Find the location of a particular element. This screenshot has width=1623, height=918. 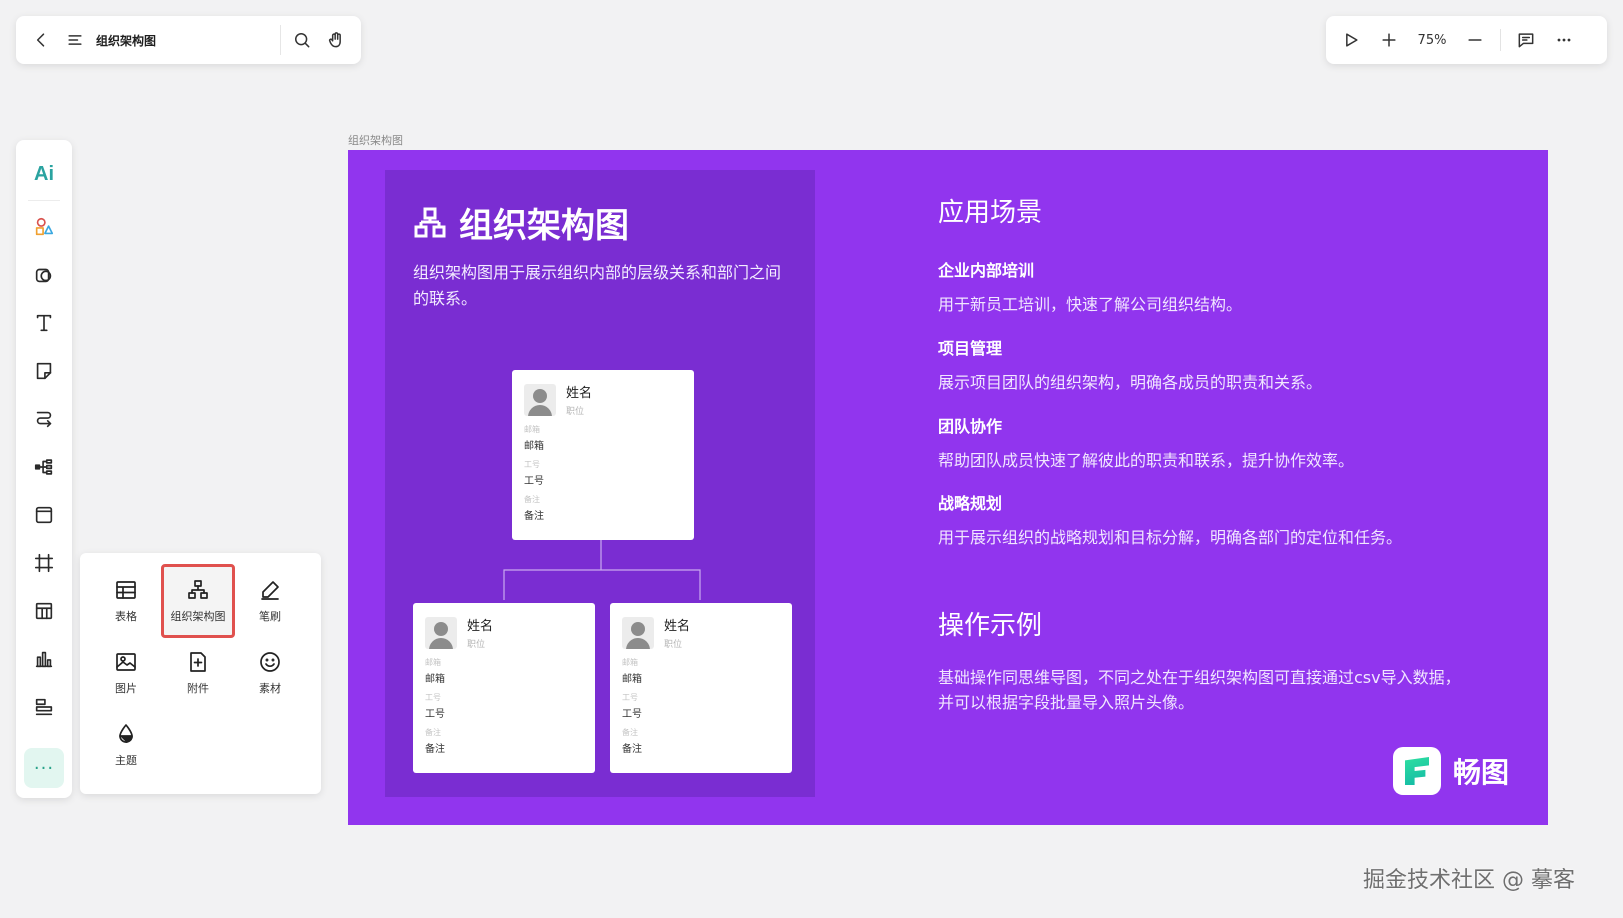

ai-icon: Ai is located at coordinates (44, 173).